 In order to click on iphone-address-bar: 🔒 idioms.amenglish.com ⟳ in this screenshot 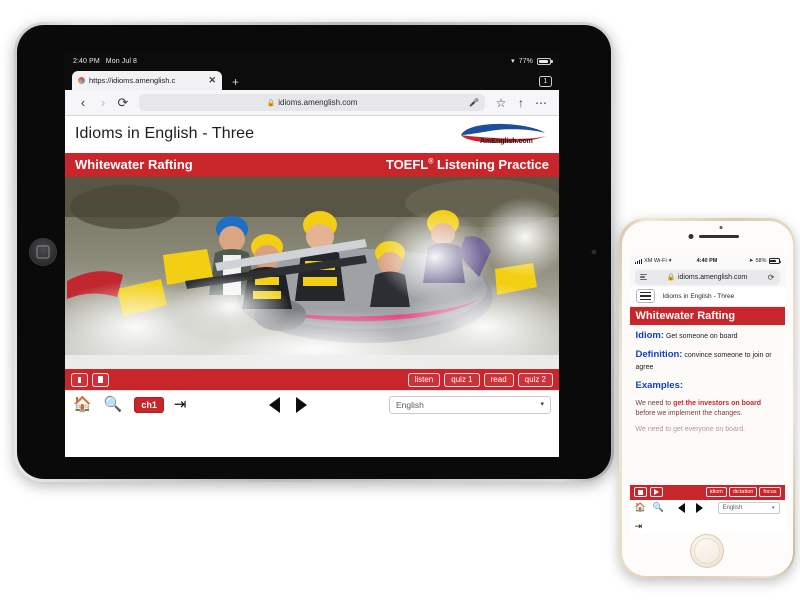, I will do `click(707, 277)`.